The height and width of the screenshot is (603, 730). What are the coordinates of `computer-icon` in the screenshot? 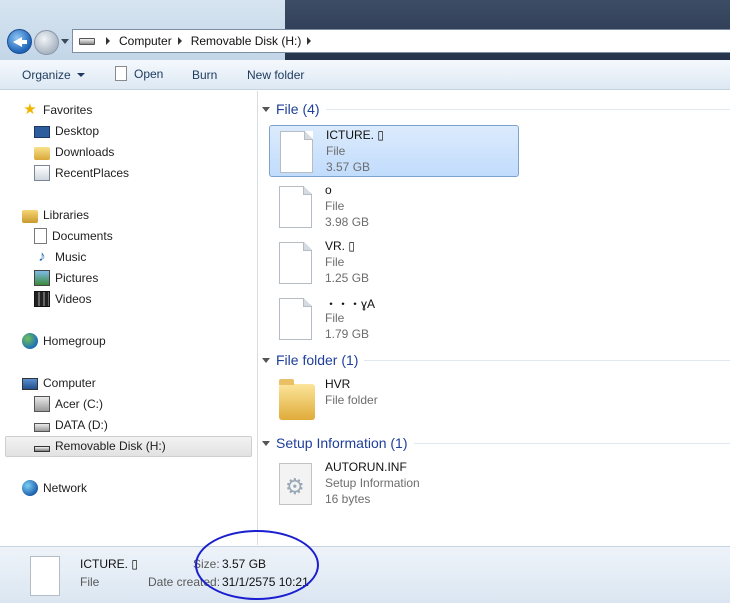 It's located at (30, 383).